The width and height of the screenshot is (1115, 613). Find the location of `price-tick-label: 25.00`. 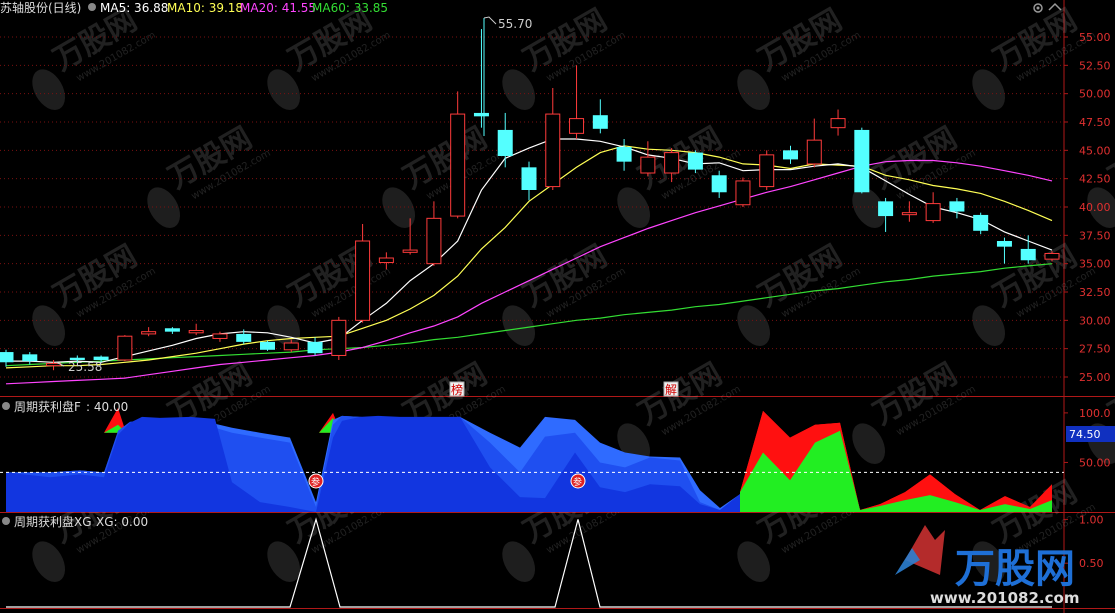

price-tick-label: 25.00 is located at coordinates (1095, 377).